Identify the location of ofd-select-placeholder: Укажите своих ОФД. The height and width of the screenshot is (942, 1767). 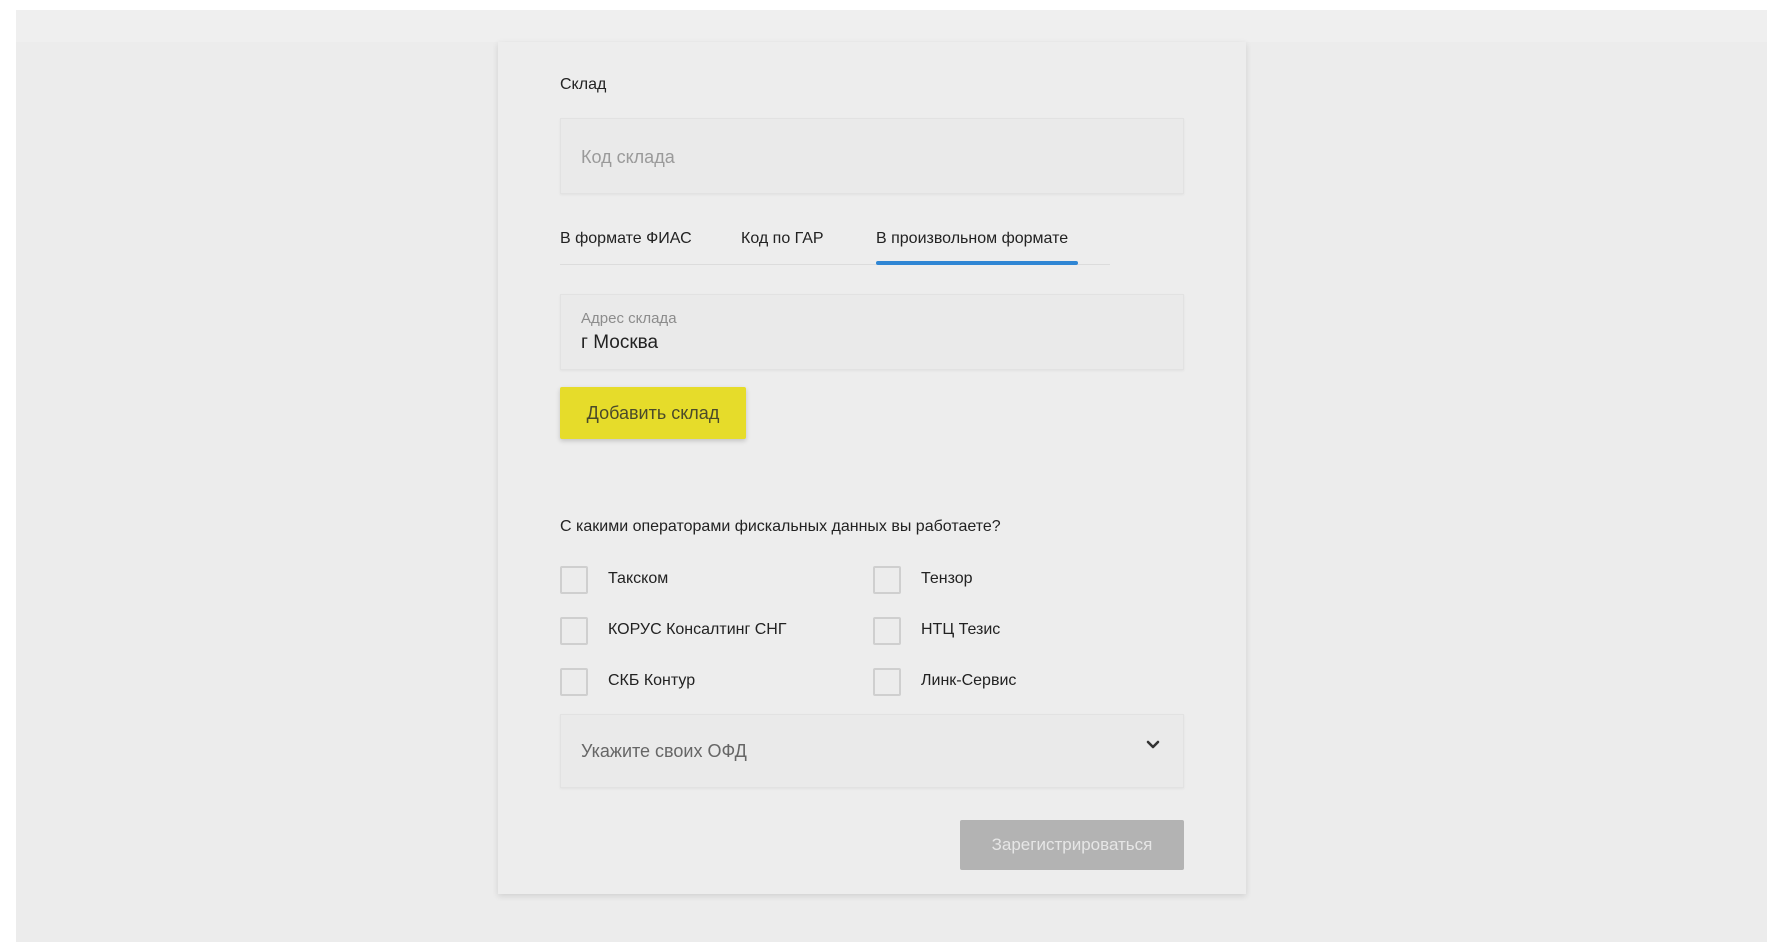
(664, 751).